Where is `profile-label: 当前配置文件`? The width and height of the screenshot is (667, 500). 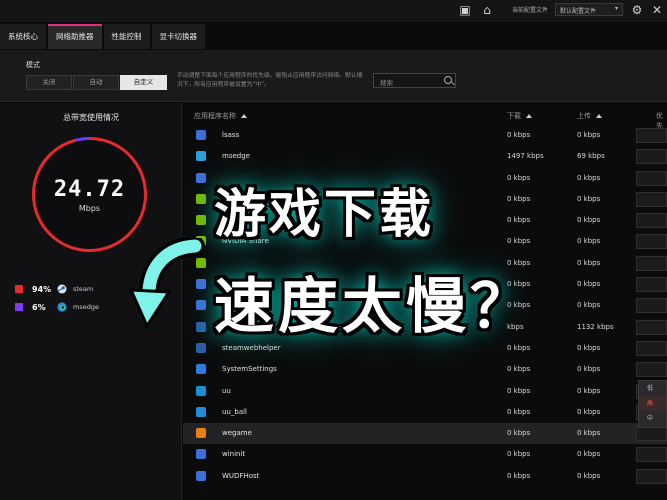 profile-label: 当前配置文件 is located at coordinates (530, 10).